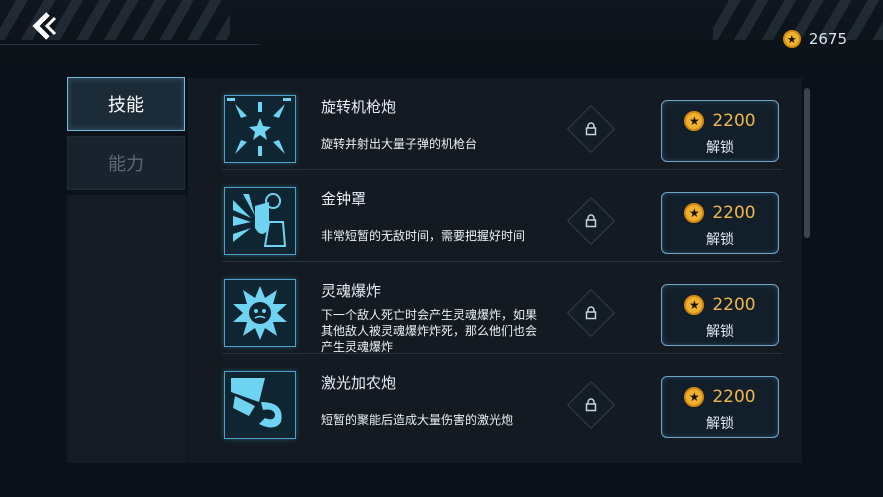  Describe the element at coordinates (399, 144) in the screenshot. I see `skill-description: 旋转并射出大量子弹的机枪台` at that location.